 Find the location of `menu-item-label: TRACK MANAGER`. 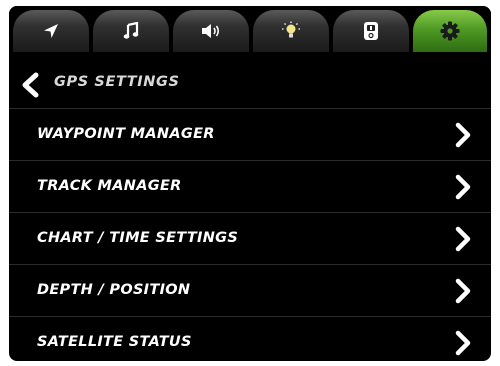

menu-item-label: TRACK MANAGER is located at coordinates (109, 186).